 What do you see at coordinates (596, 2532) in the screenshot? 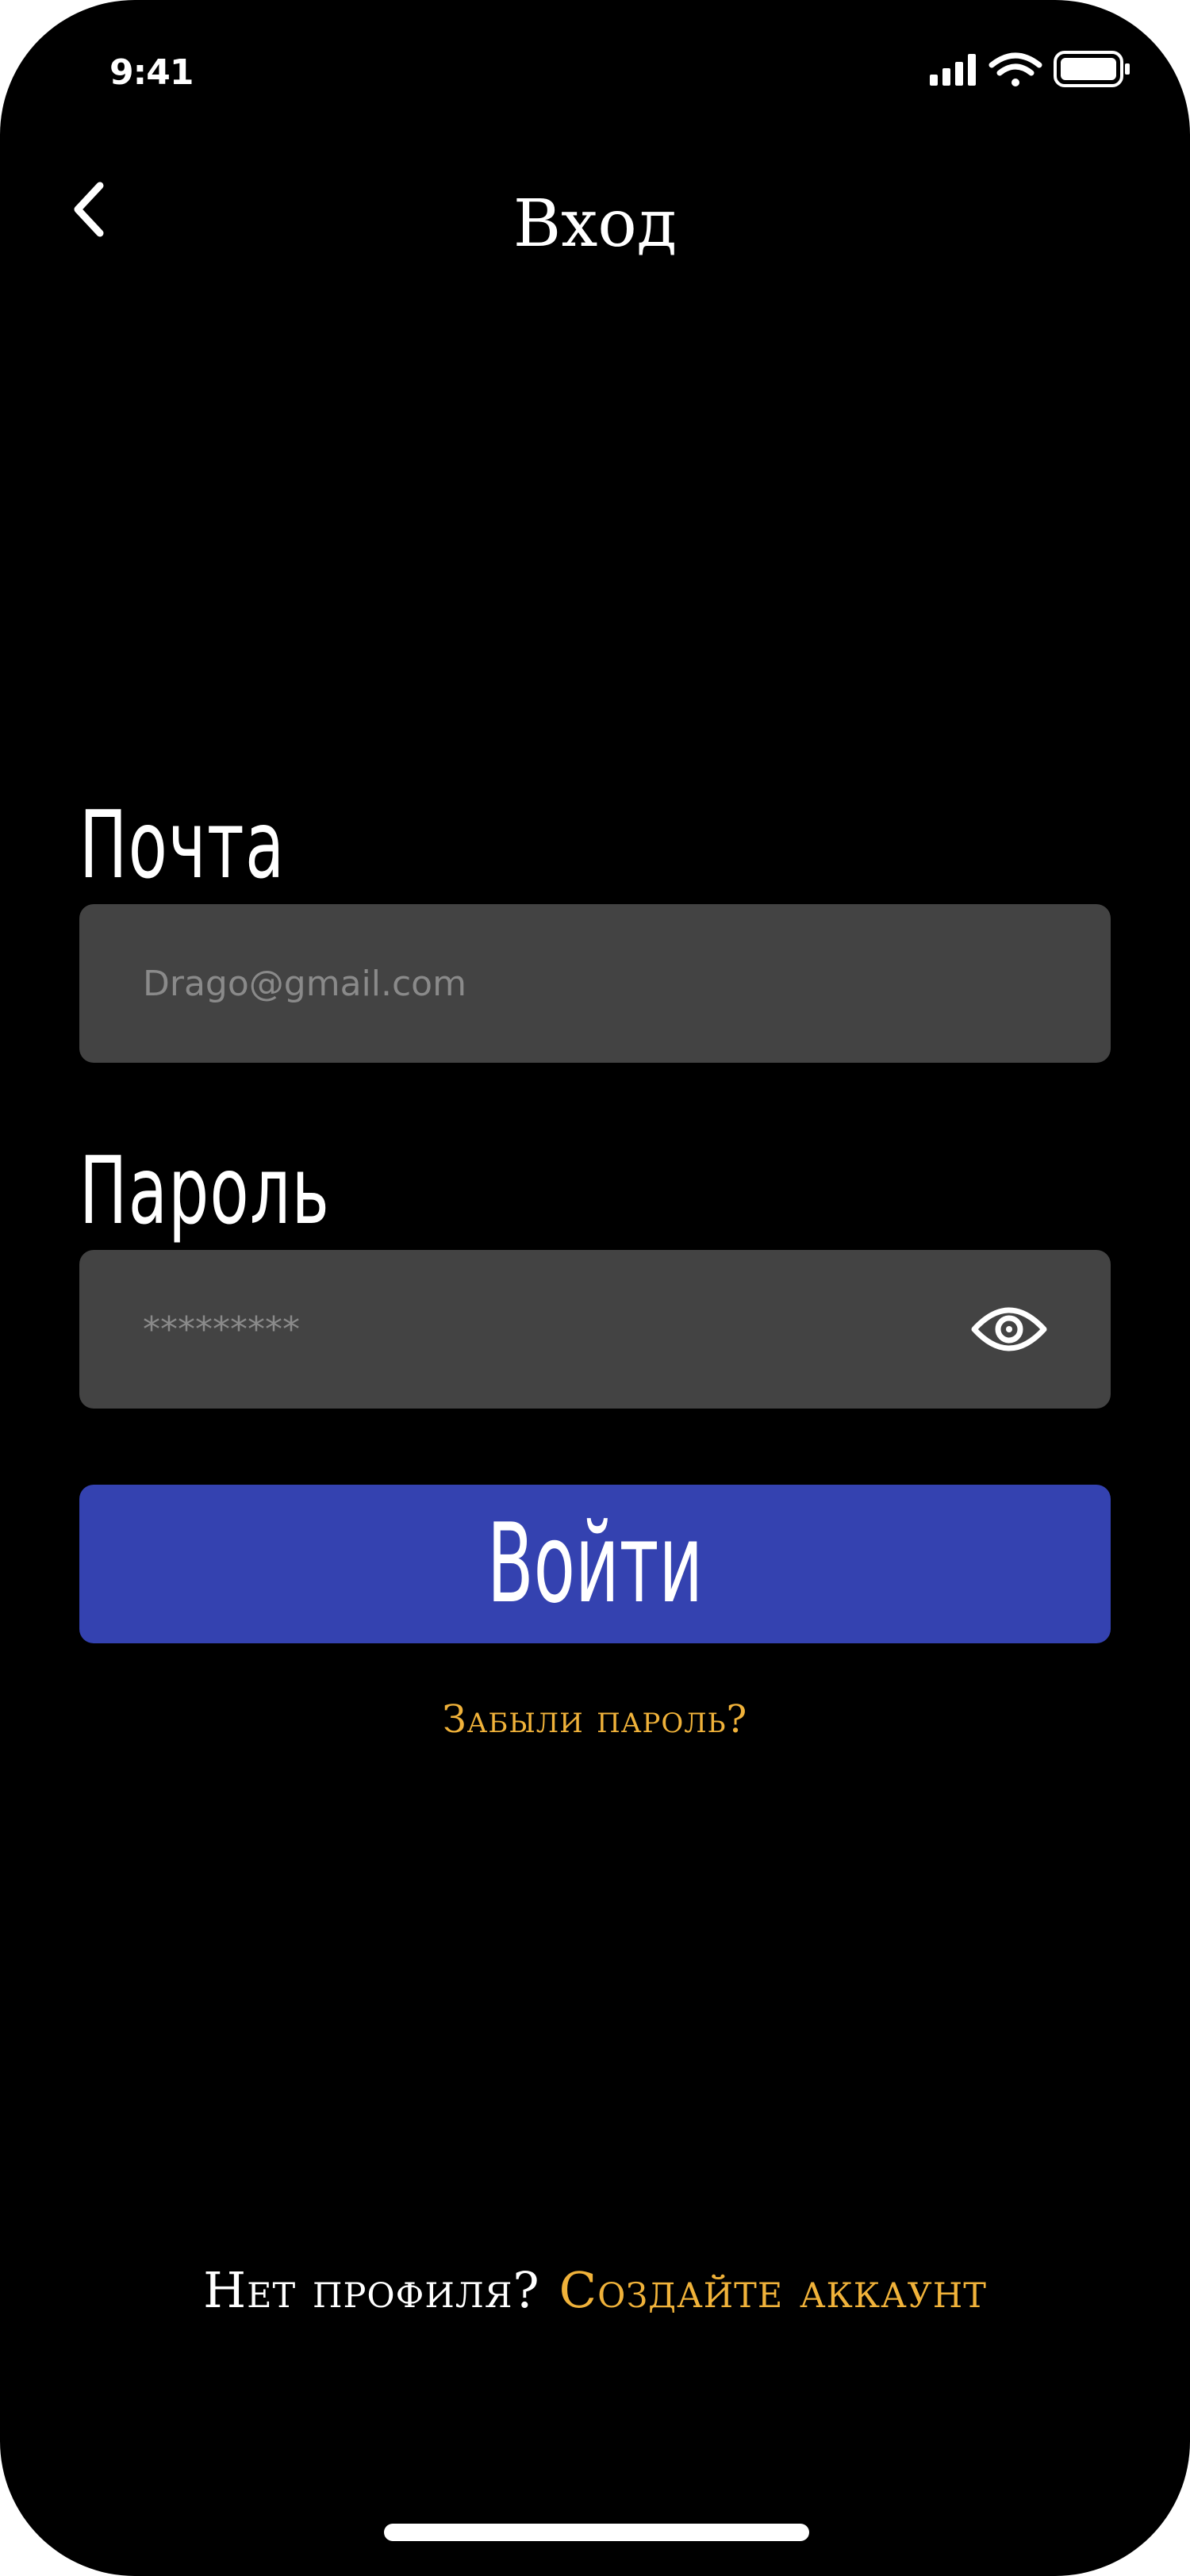
I see `home-indicator` at bounding box center [596, 2532].